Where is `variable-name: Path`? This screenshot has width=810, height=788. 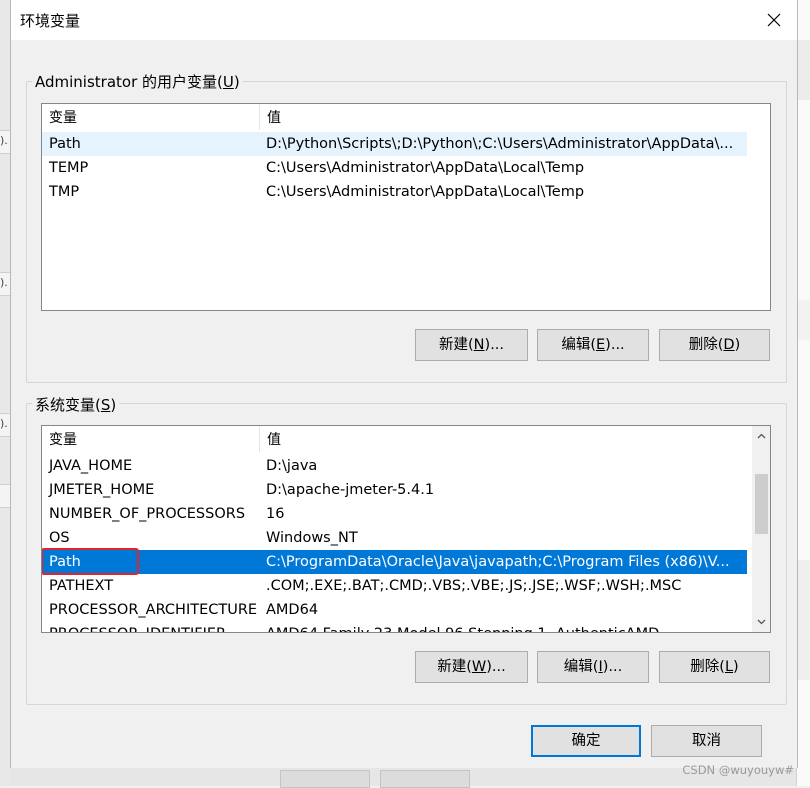
variable-name: Path is located at coordinates (65, 144).